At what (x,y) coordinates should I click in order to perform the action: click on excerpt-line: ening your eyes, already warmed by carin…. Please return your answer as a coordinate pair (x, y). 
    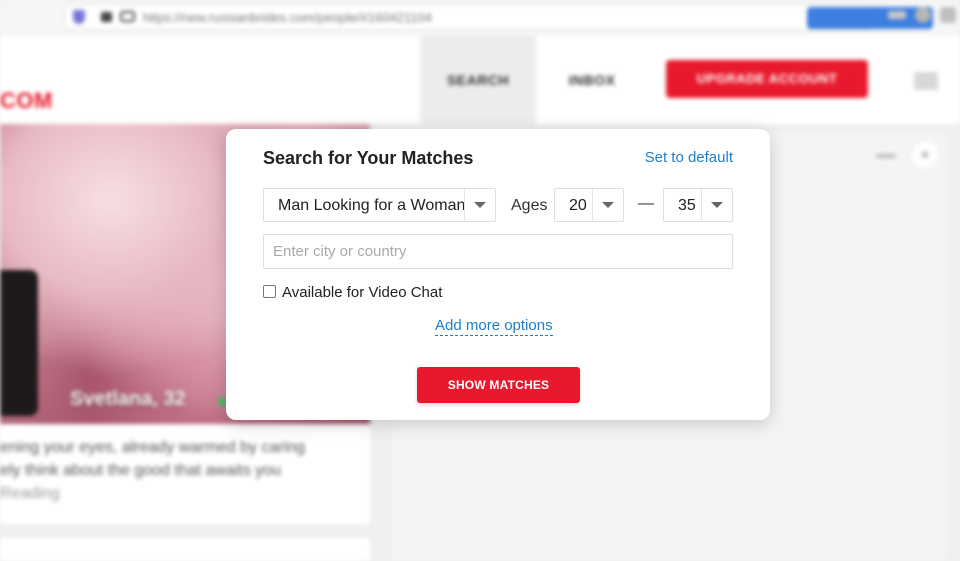
    Looking at the image, I should click on (153, 447).